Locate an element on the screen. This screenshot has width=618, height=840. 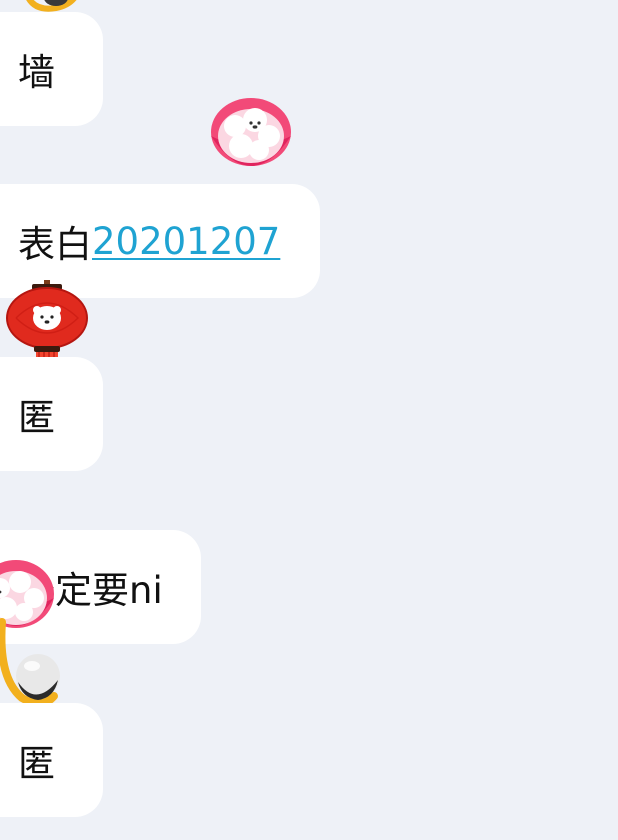
glutinous-rice-ball-bowl-icon is located at coordinates (252, 138).